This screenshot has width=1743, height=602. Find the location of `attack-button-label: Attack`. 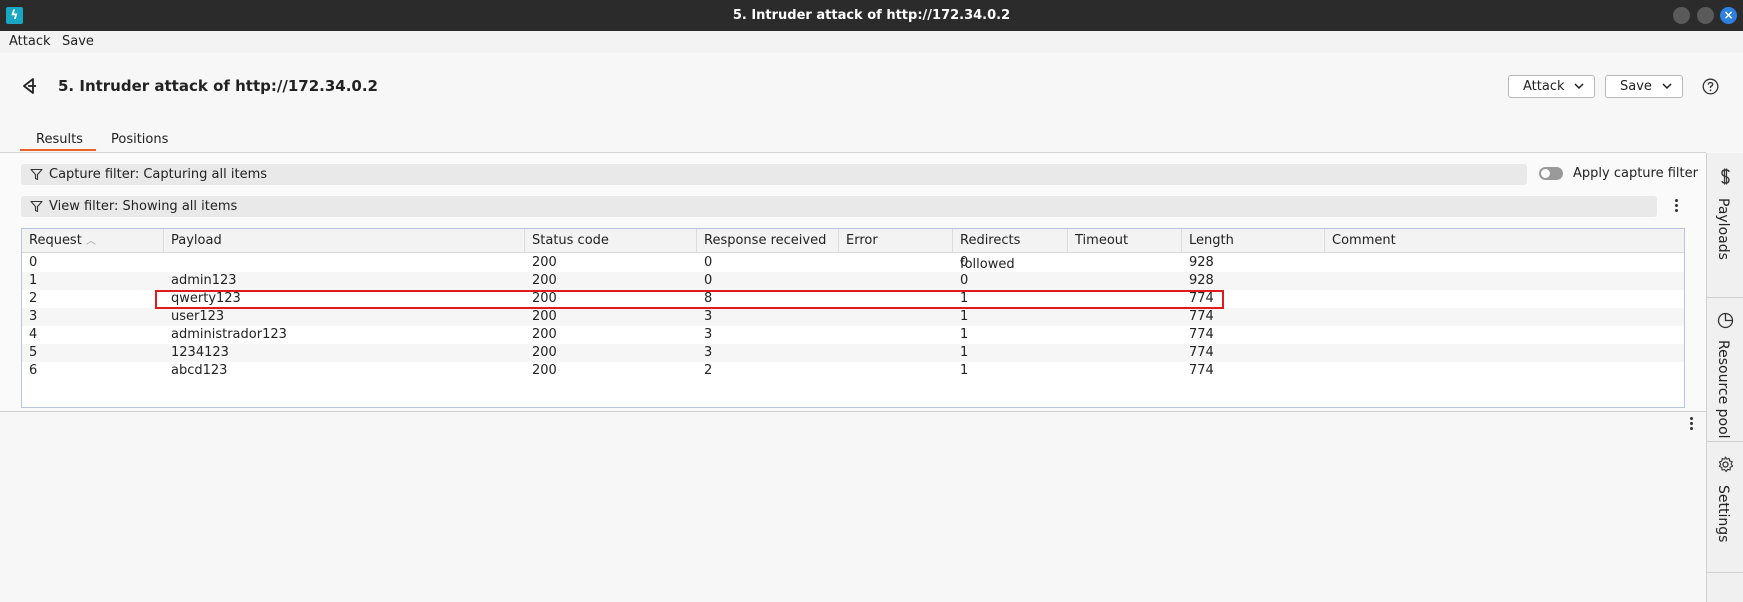

attack-button-label: Attack is located at coordinates (1544, 86).